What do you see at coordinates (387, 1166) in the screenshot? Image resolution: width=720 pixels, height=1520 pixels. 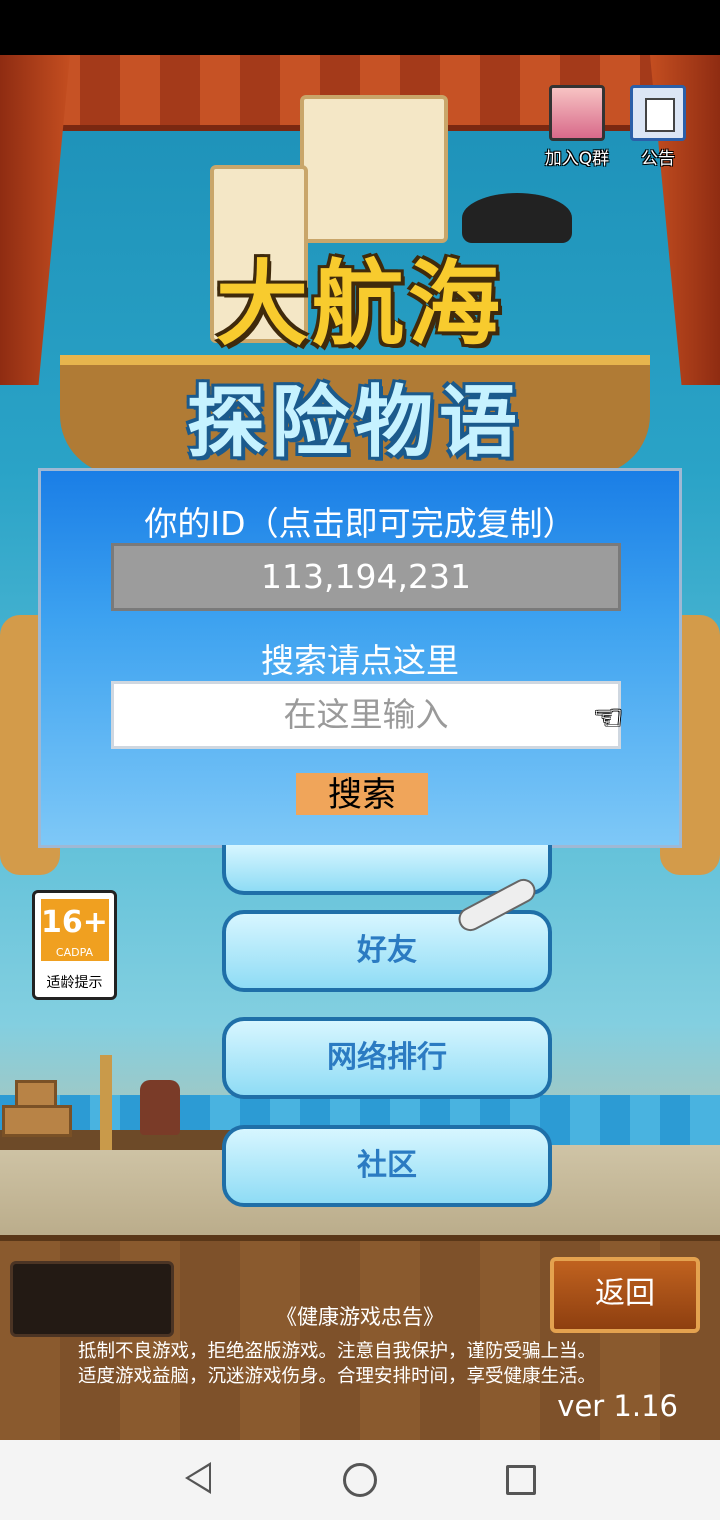 I see `community-button: 社区` at bounding box center [387, 1166].